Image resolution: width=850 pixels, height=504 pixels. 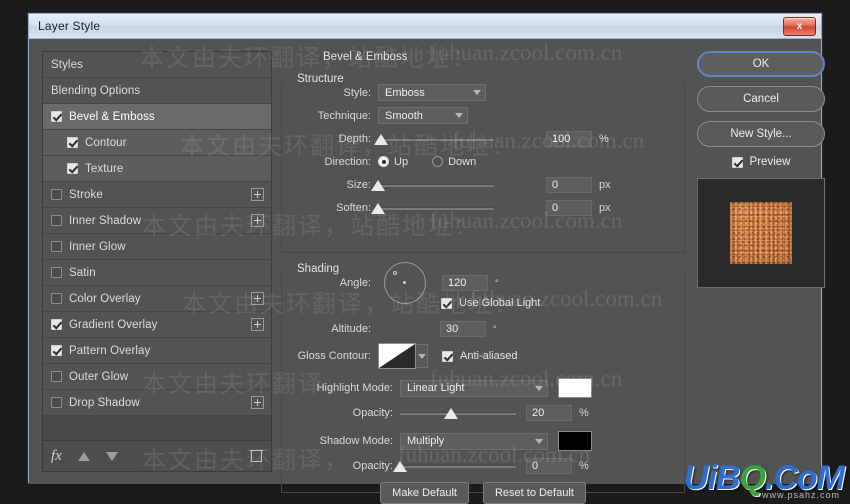 I want to click on angle-dial, so click(x=405, y=282).